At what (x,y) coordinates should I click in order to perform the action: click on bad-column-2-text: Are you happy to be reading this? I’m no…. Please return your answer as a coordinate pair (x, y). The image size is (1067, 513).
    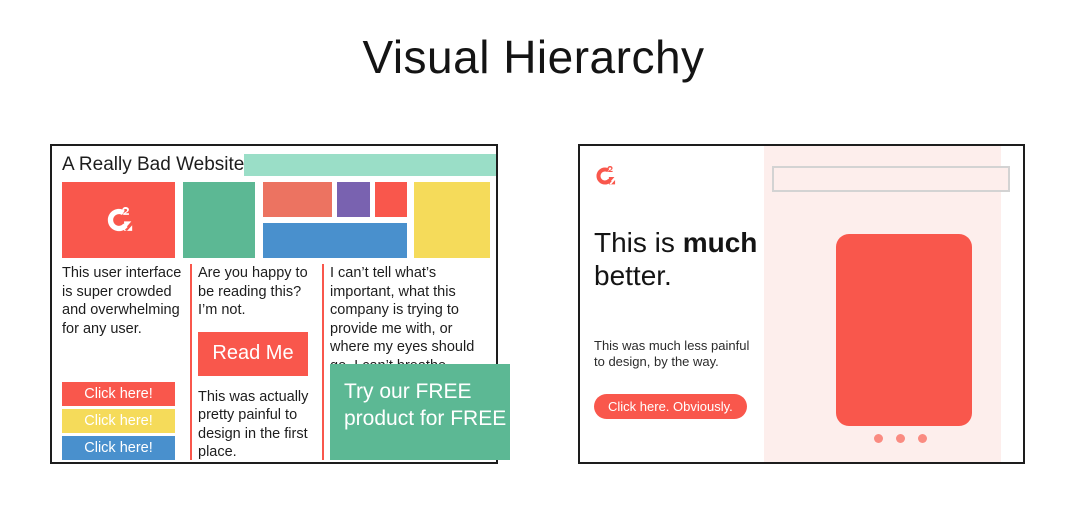
    Looking at the image, I should click on (253, 291).